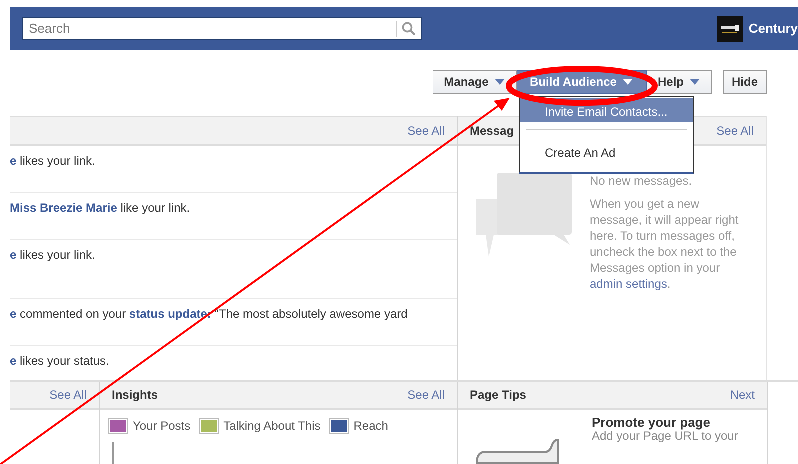 The image size is (798, 464). What do you see at coordinates (665, 244) in the screenshot?
I see `messages-help-text: When you get a new message, it will appear right here. To turn messages off, uncheck the box next to the Messages option in your admin settings.` at bounding box center [665, 244].